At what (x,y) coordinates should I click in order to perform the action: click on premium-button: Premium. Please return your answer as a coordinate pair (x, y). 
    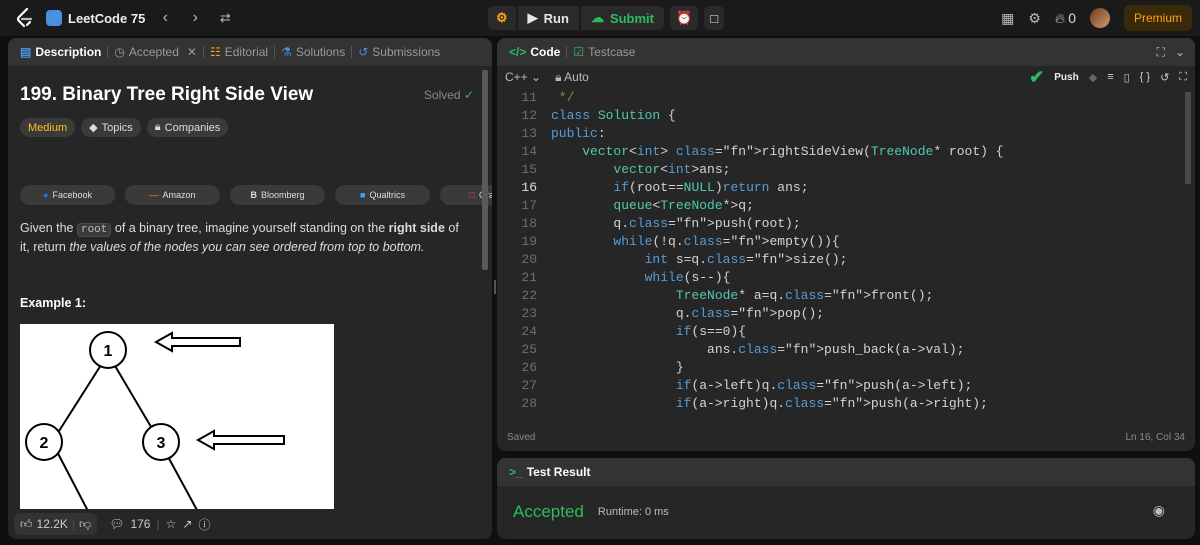
    Looking at the image, I should click on (1157, 18).